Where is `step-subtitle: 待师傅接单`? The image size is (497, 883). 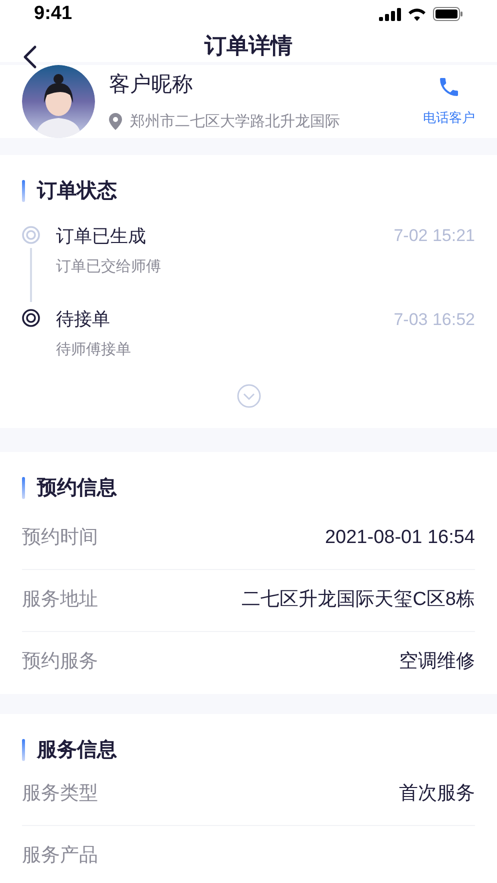
step-subtitle: 待师傅接单 is located at coordinates (94, 350).